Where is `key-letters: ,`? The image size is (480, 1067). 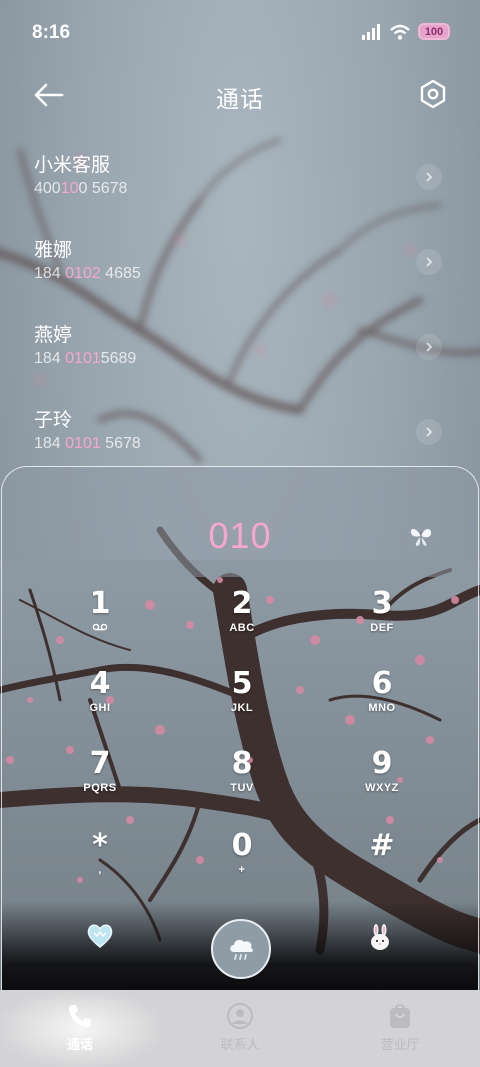
key-letters: , is located at coordinates (100, 870).